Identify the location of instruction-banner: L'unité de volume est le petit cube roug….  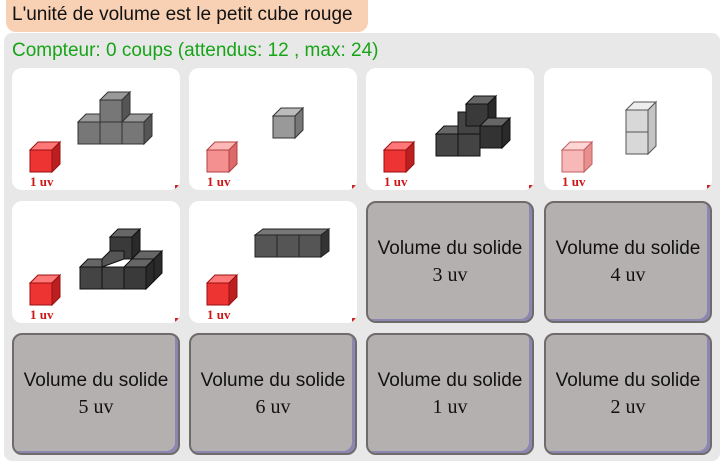
(187, 16).